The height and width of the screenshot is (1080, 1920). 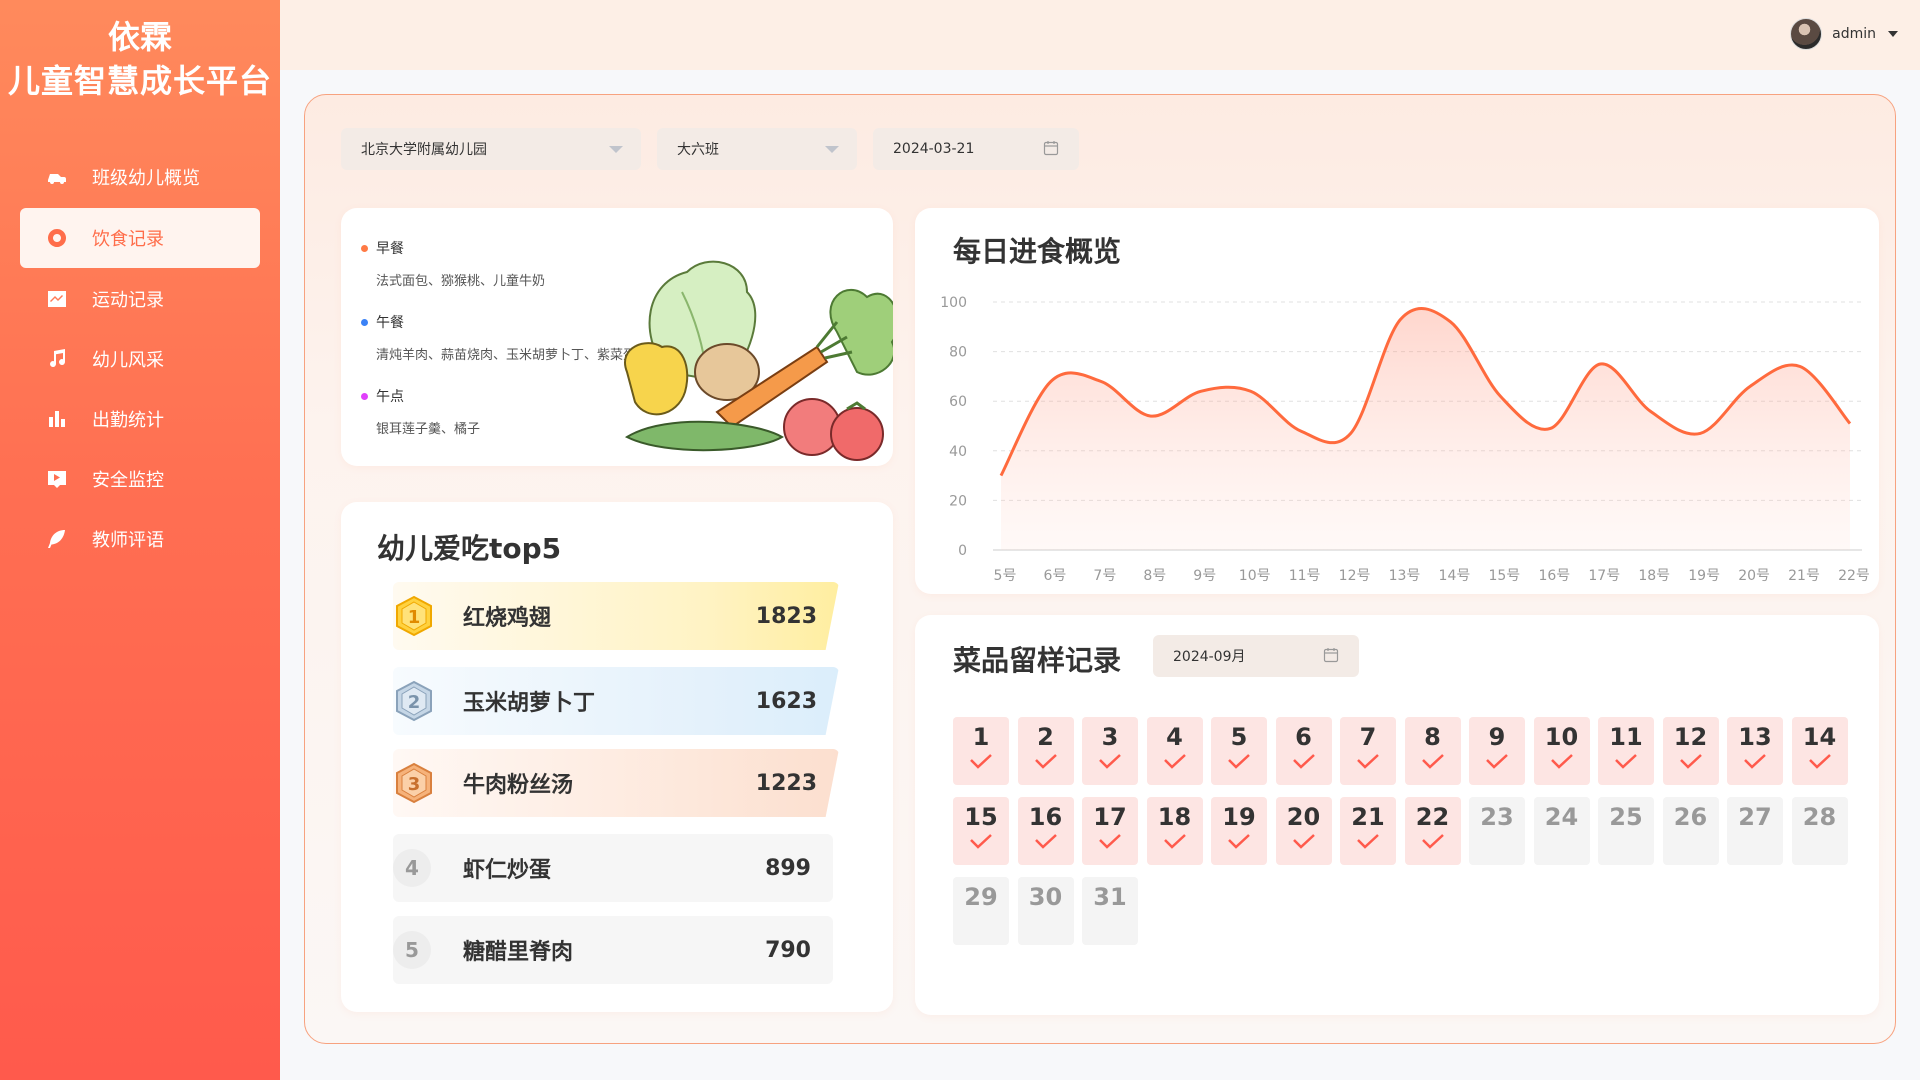 I want to click on meal-desc: 银耳莲子羹、橘子, so click(x=428, y=429).